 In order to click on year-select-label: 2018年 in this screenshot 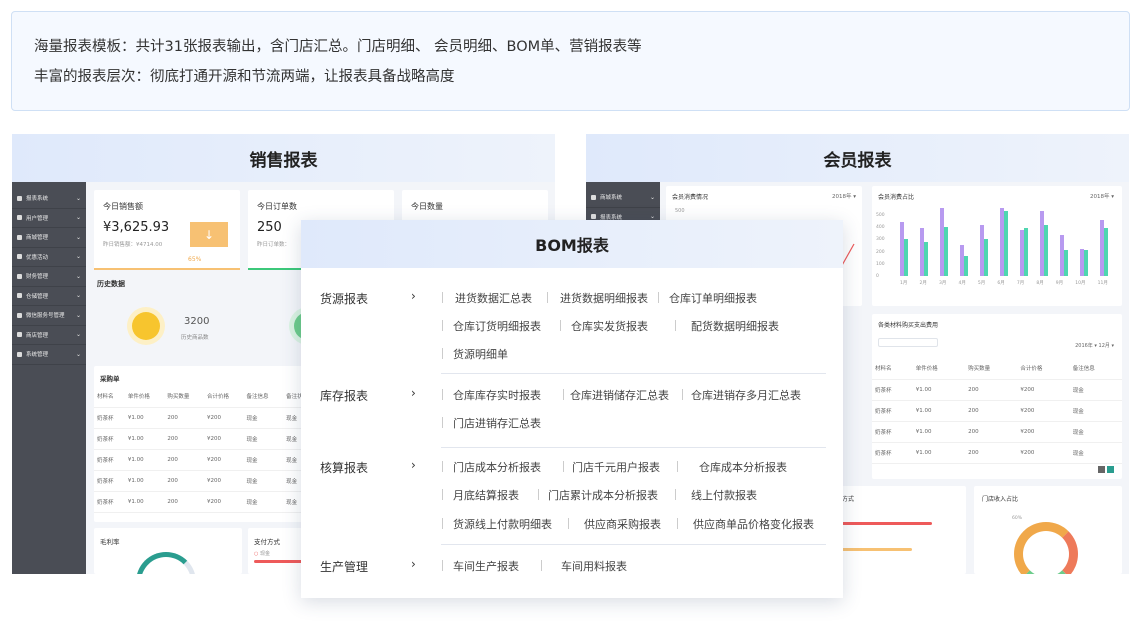, I will do `click(1099, 197)`.